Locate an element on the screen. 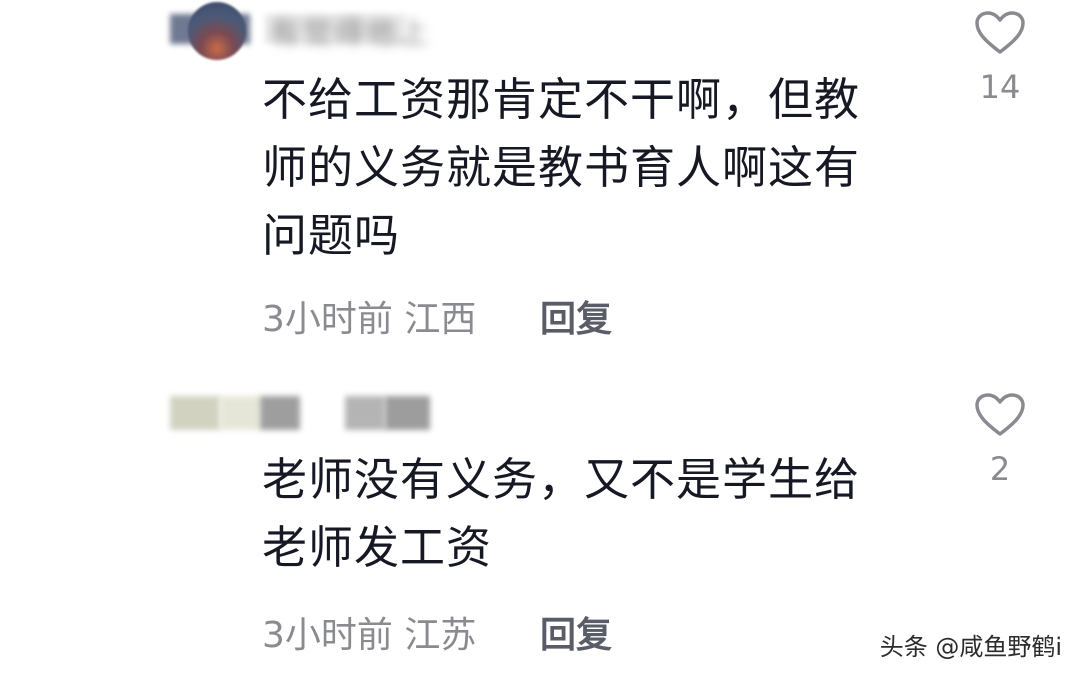 This screenshot has height=680, width=1080. username: 有觉得他上 is located at coordinates (350, 30).